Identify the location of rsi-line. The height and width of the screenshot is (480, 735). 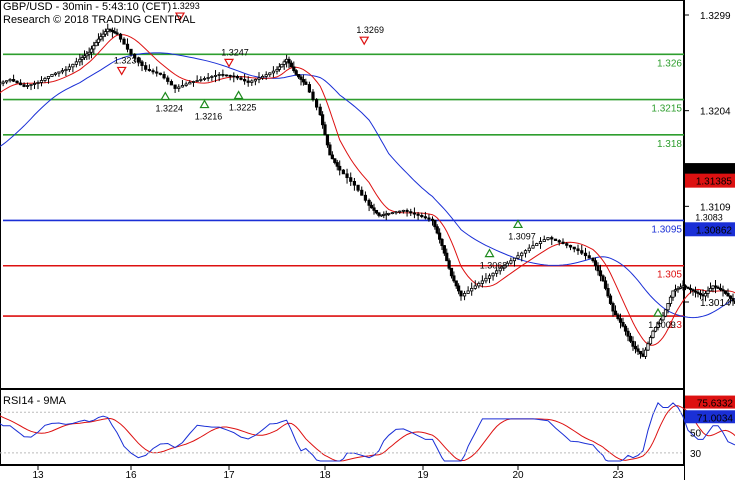
(367, 432).